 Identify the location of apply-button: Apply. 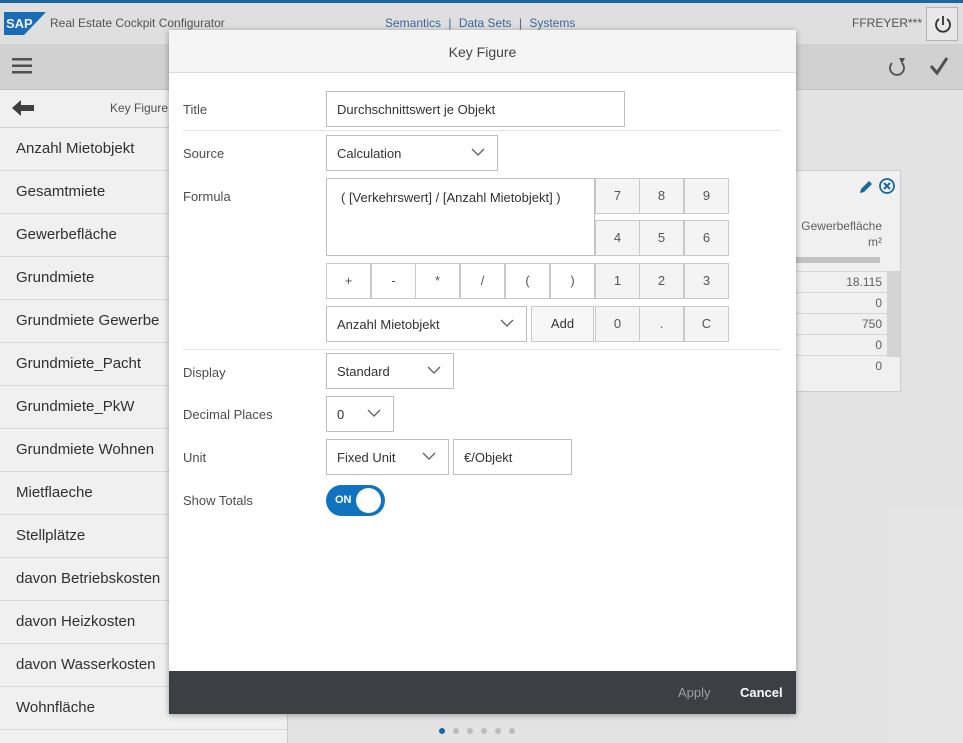
(694, 692).